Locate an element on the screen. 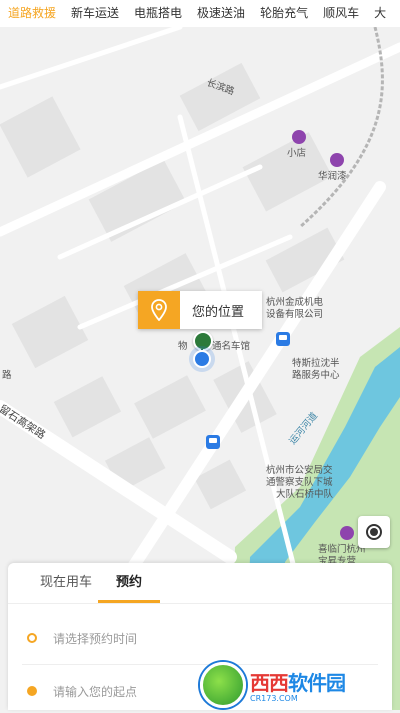  map-label-road-left: 路 is located at coordinates (7, 375).